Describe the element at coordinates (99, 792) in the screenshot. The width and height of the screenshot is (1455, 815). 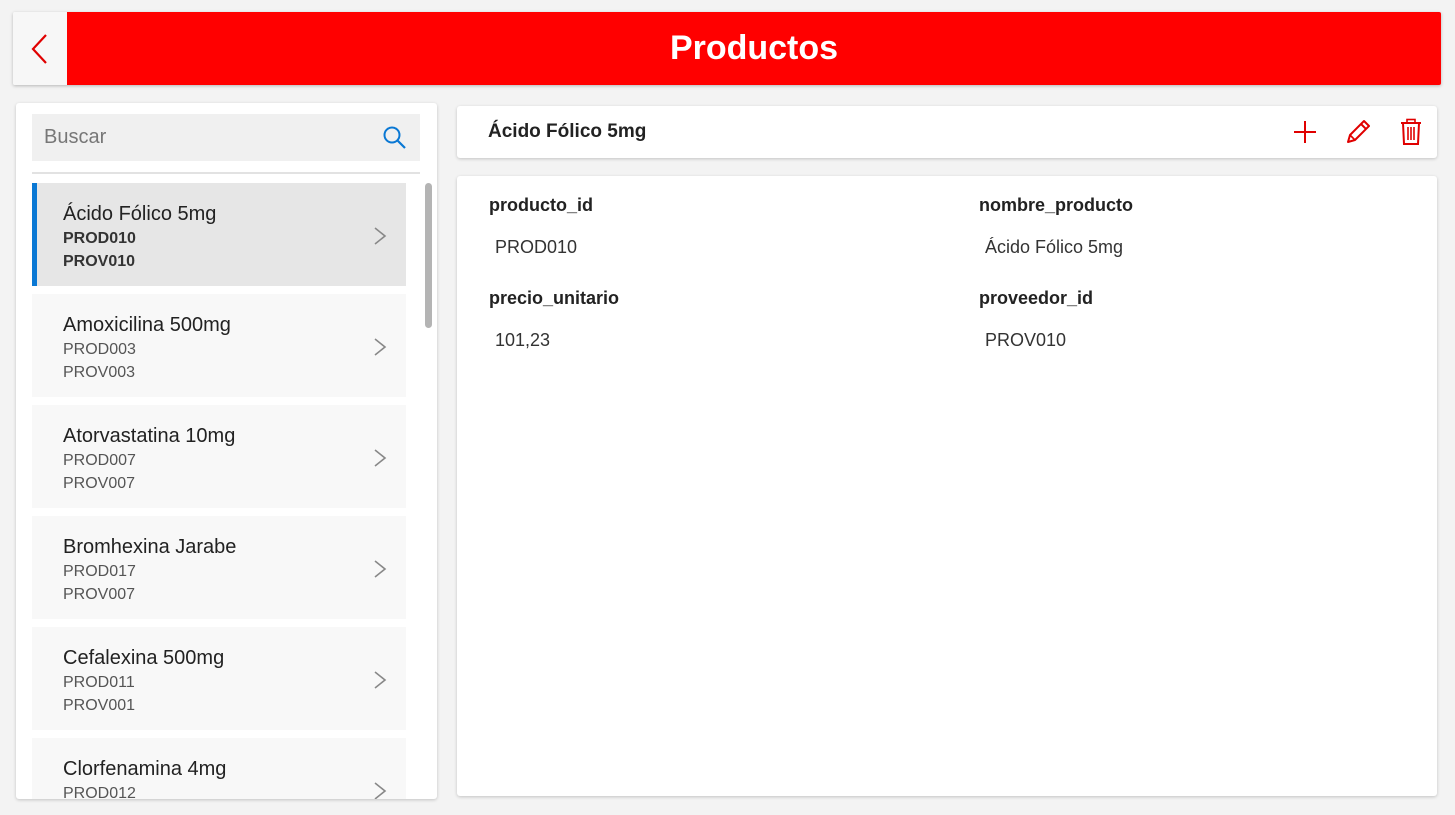
I see `item-product-id: PROD012` at that location.